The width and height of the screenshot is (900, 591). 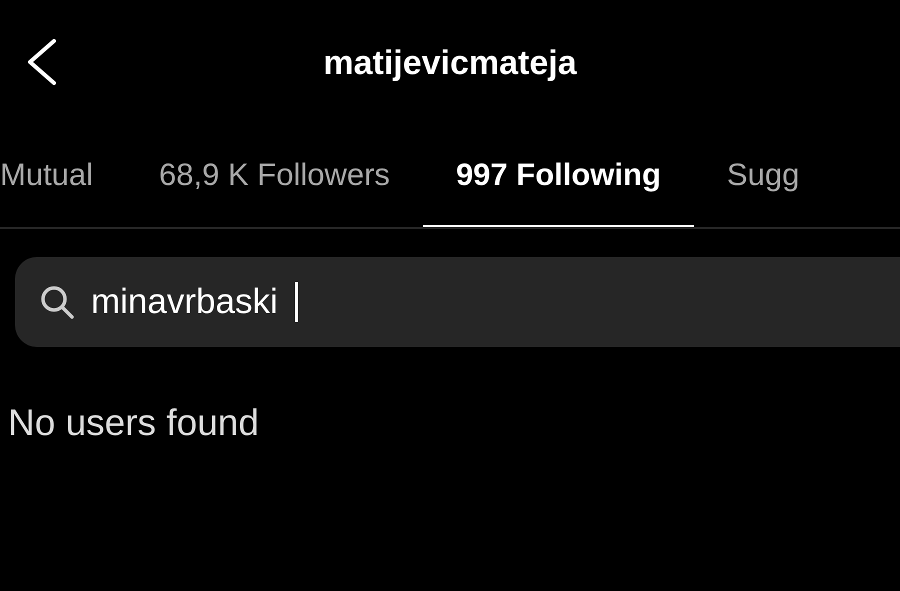 What do you see at coordinates (134, 423) in the screenshot?
I see `empty-message: No users found` at bounding box center [134, 423].